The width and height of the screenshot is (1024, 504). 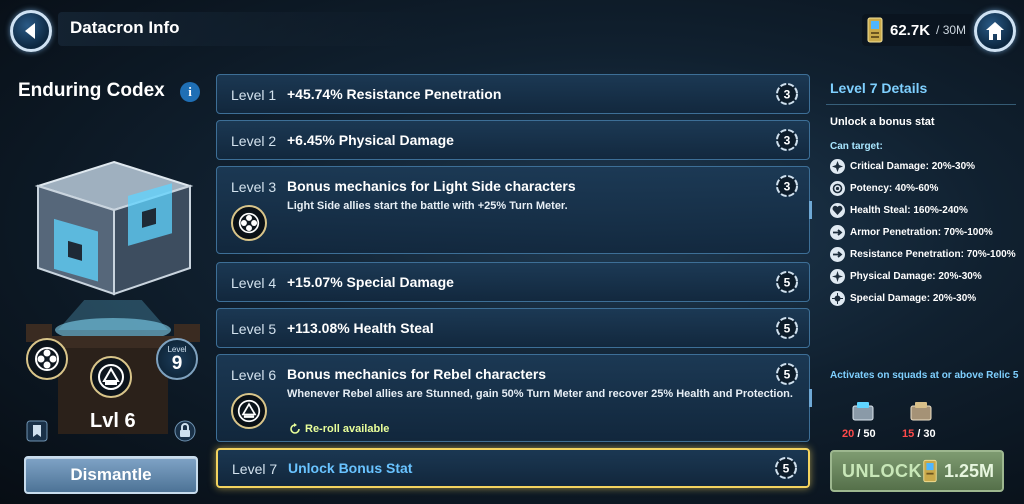 I want to click on level-label: Level 4, so click(x=254, y=283).